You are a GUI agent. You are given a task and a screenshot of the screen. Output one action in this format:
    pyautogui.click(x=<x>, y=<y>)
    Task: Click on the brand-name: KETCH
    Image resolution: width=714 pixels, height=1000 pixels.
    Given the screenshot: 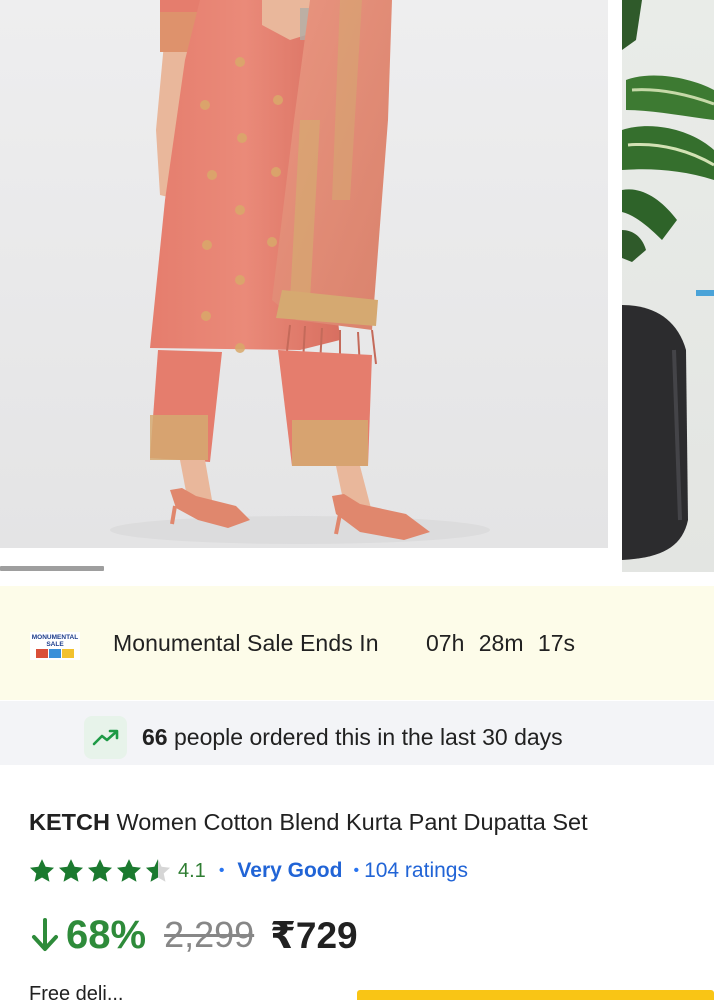 What is the action you would take?
    pyautogui.click(x=69, y=822)
    